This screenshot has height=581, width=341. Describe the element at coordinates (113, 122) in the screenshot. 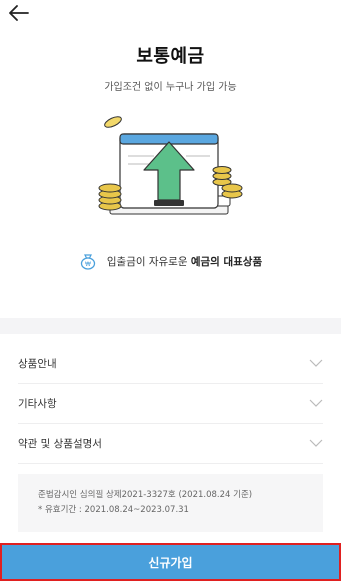

I see `coin-icon` at that location.